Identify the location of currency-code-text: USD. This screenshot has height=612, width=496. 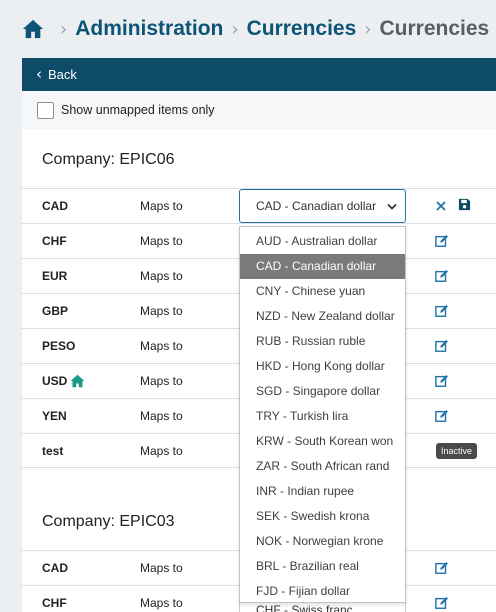
(55, 381).